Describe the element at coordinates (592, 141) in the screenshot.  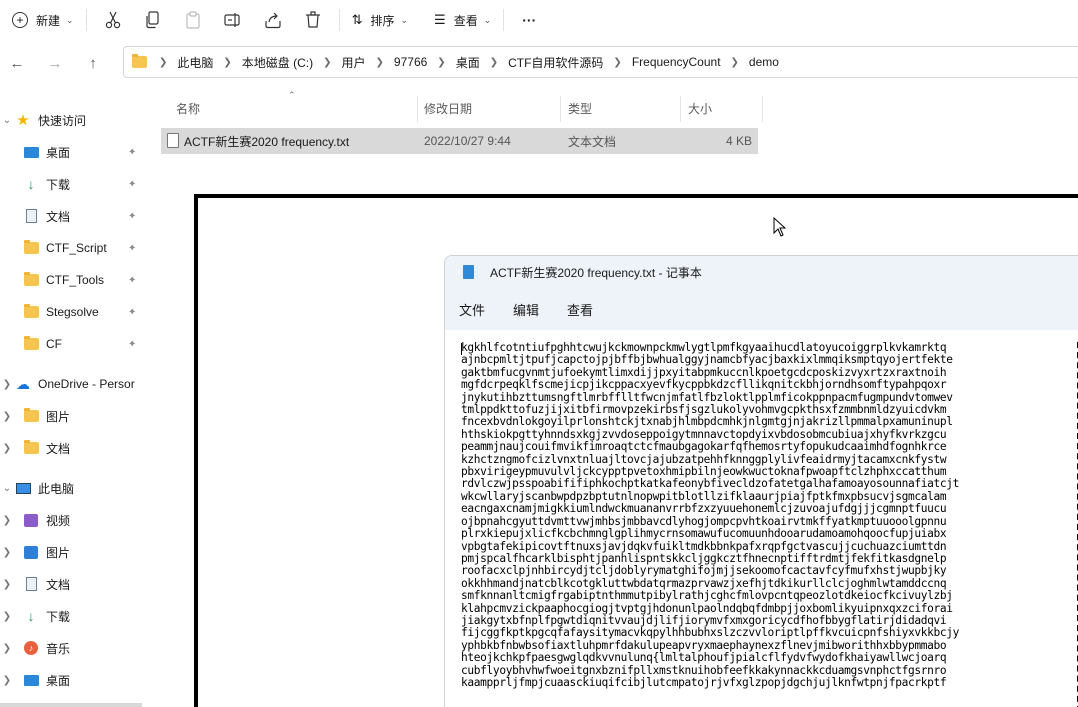
I see `file-type: 文本文档` at that location.